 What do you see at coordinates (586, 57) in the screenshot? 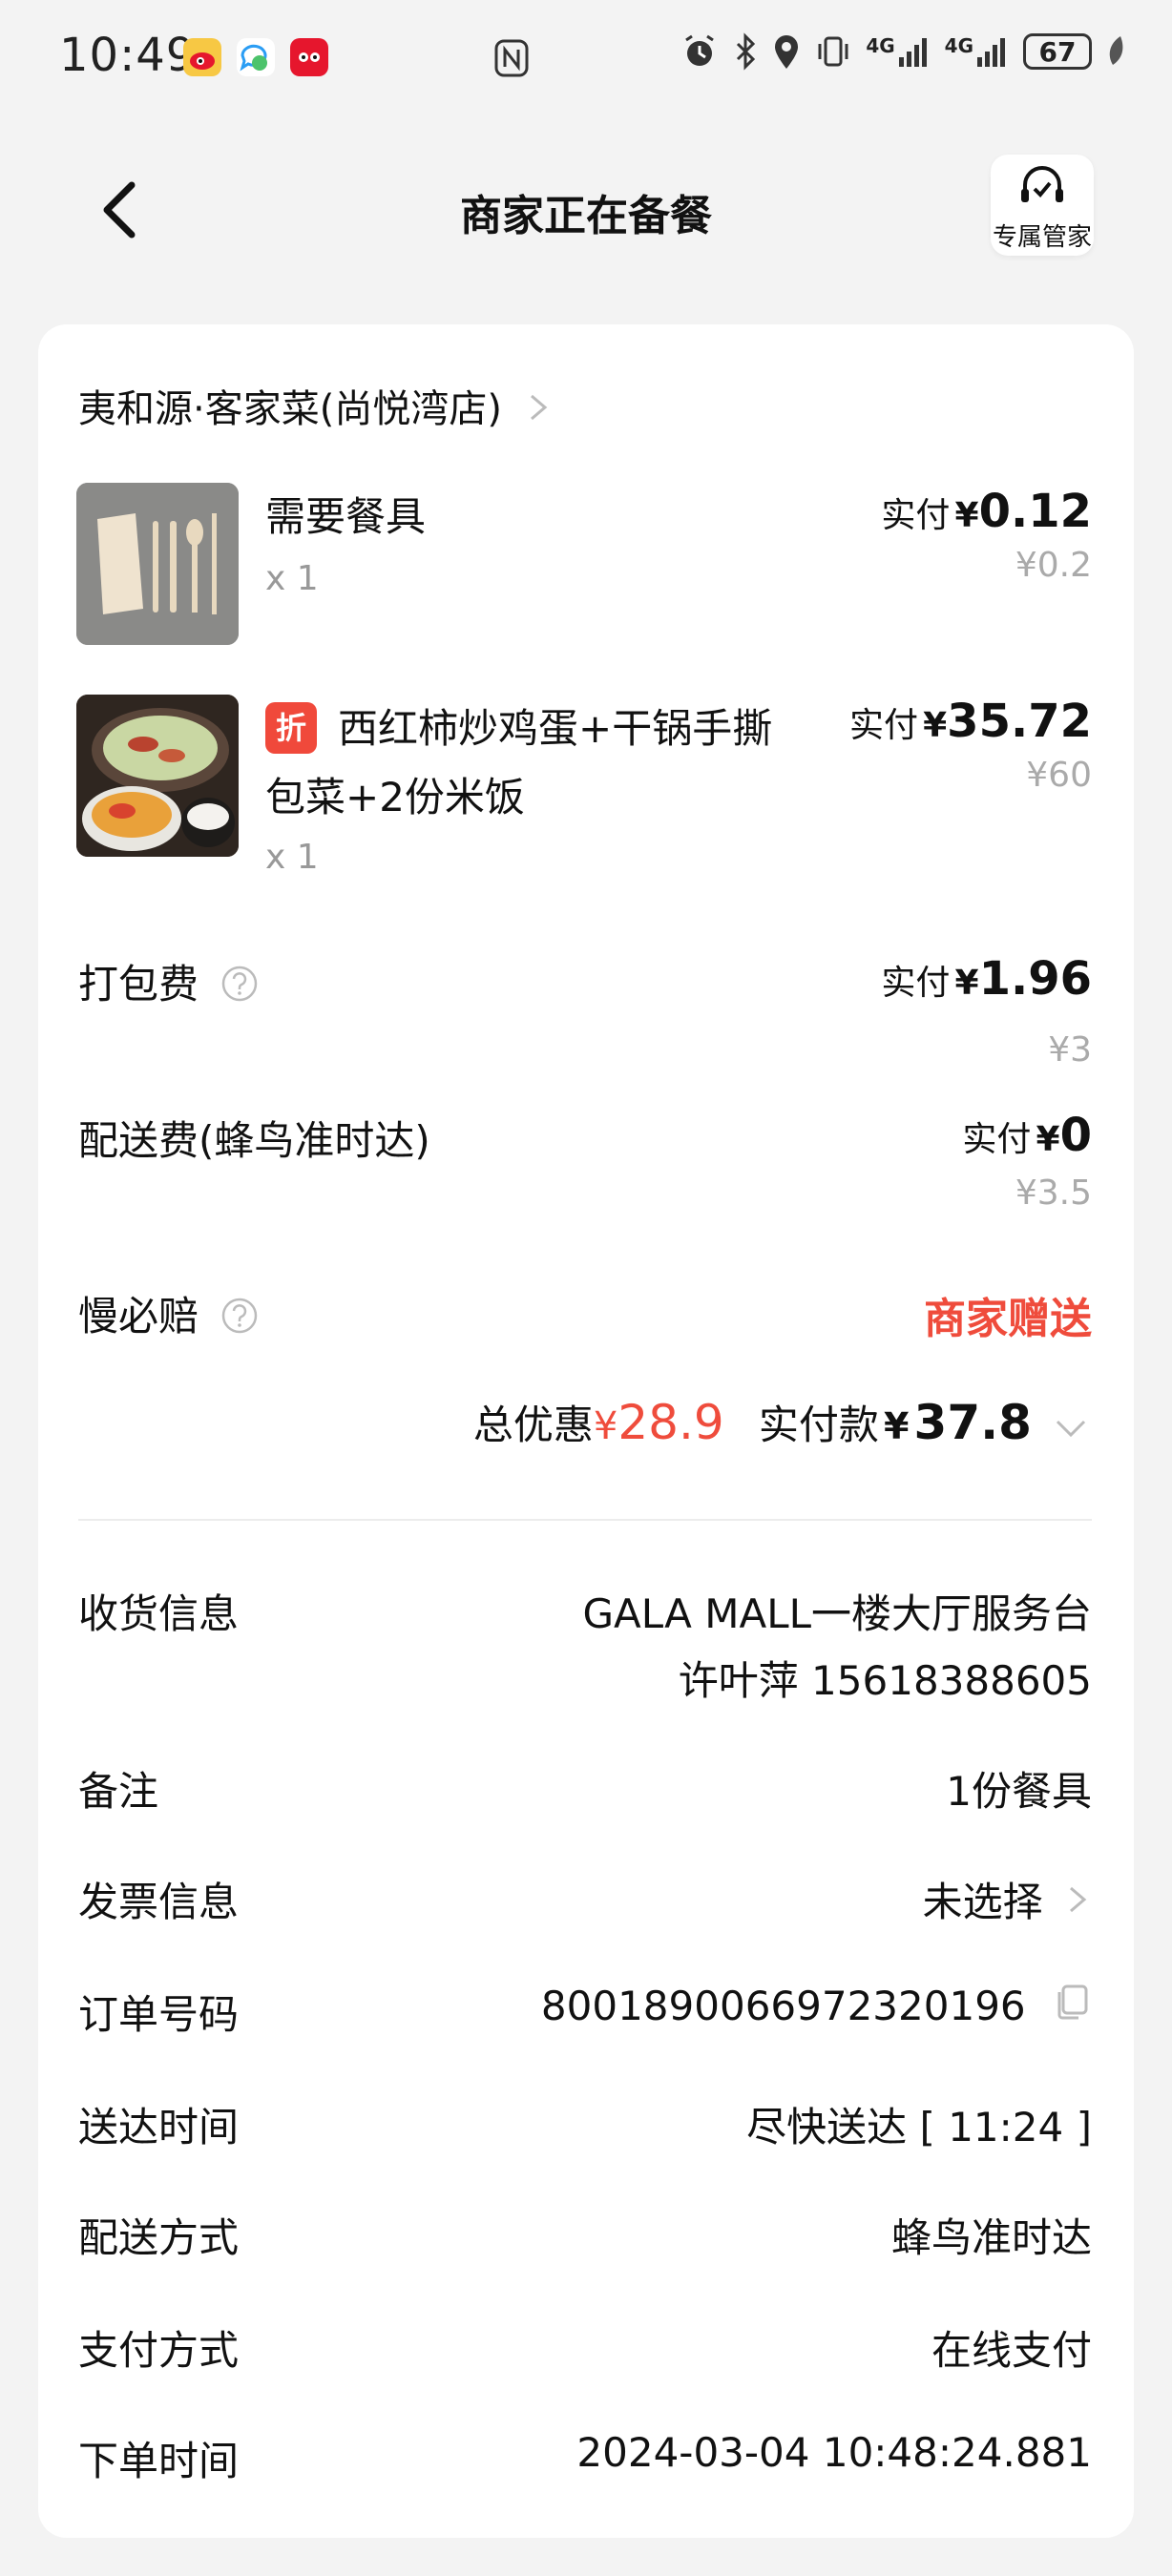
I see `status-bar: 10:49 4G 4G 67` at bounding box center [586, 57].